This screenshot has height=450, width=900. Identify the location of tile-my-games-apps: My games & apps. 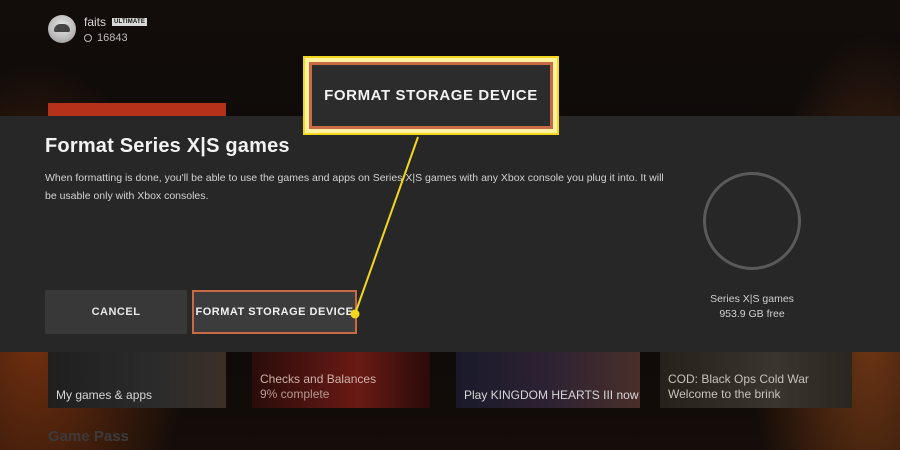
(137, 380).